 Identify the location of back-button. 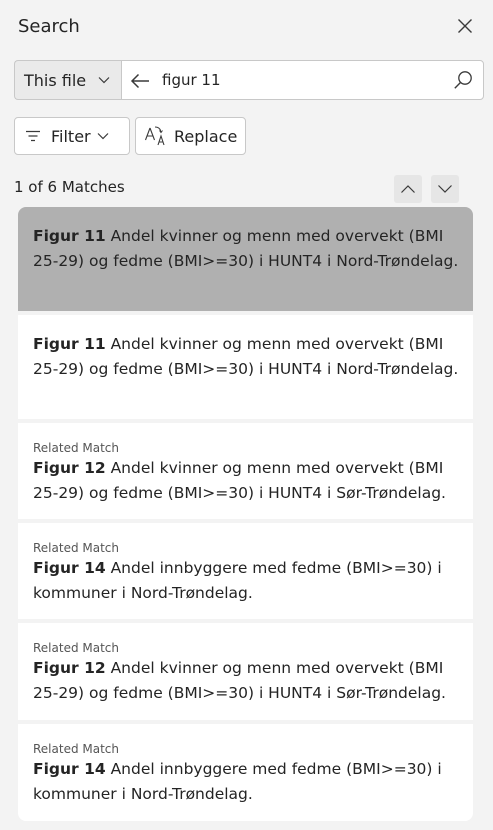
(140, 81).